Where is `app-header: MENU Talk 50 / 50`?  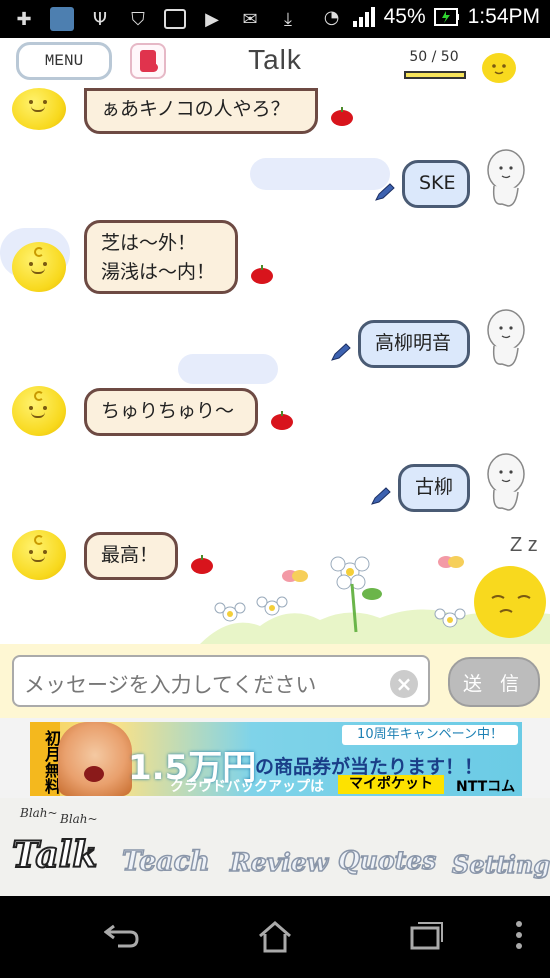
app-header: MENU Talk 50 / 50 is located at coordinates (275, 63).